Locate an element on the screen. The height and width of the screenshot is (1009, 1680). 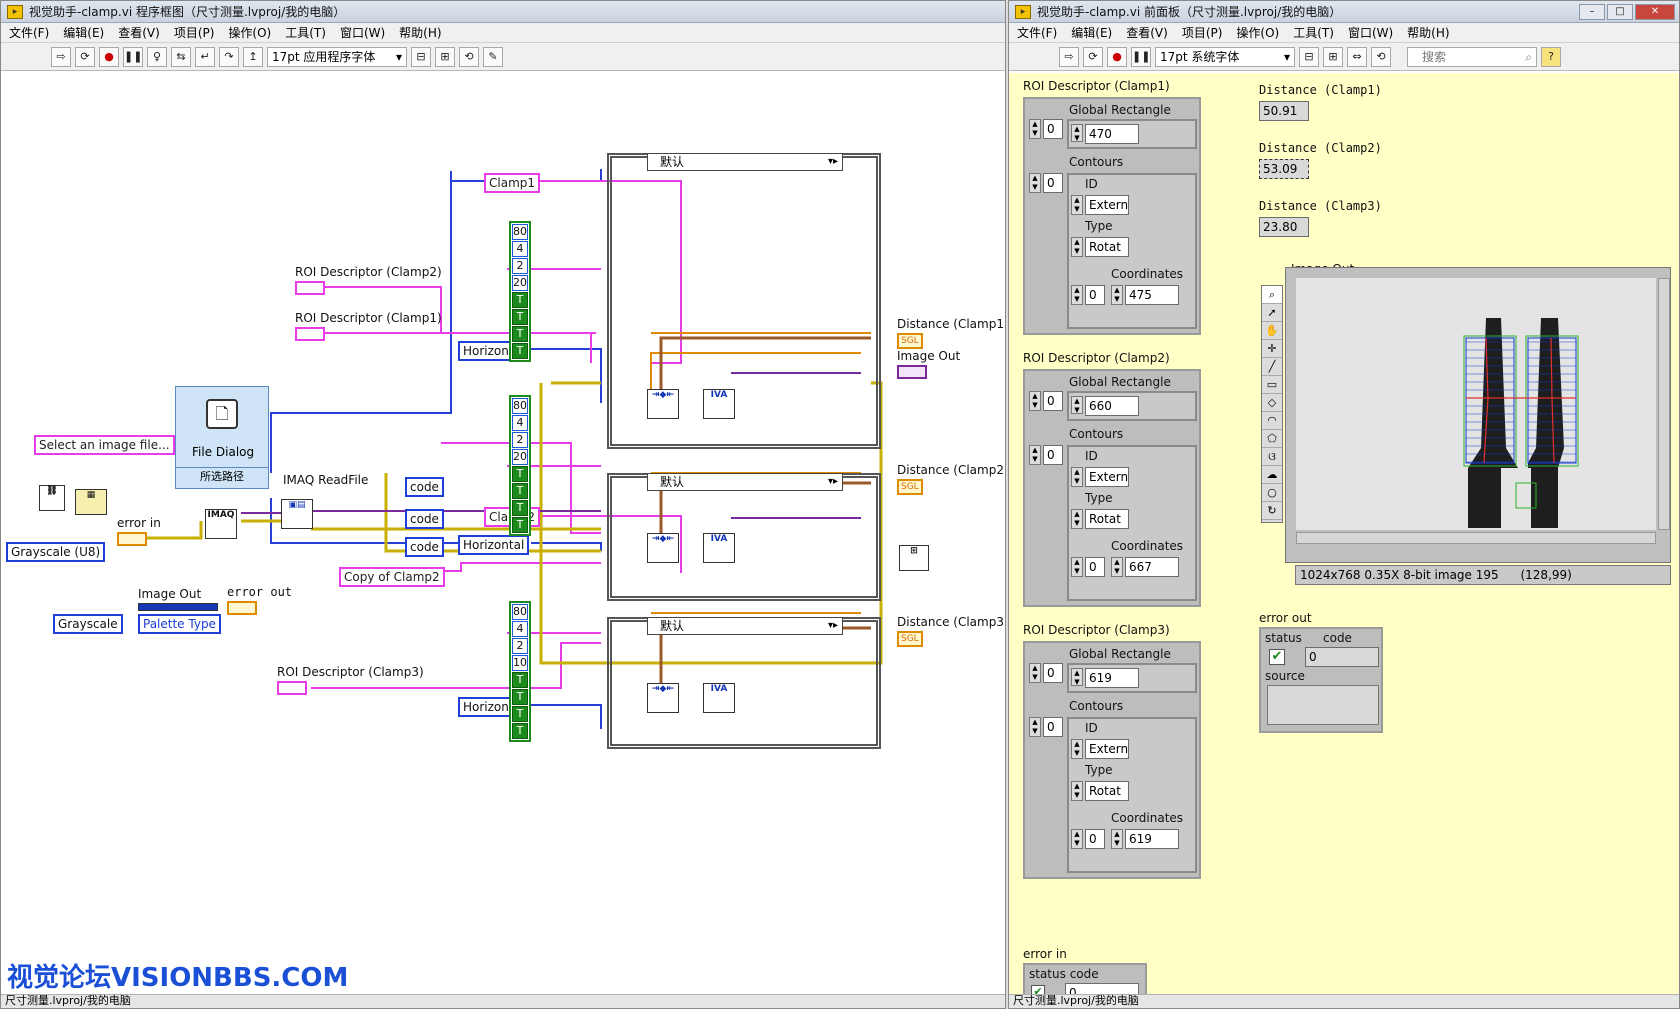
coordinates-value: 475 is located at coordinates (1152, 295).